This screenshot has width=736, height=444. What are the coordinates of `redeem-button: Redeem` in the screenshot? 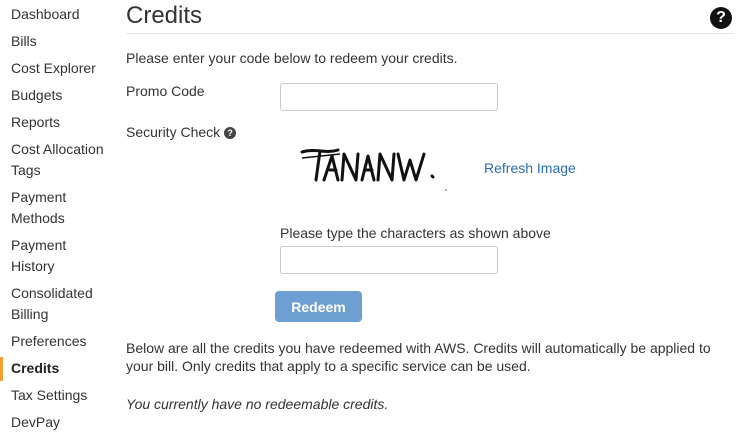 It's located at (318, 306).